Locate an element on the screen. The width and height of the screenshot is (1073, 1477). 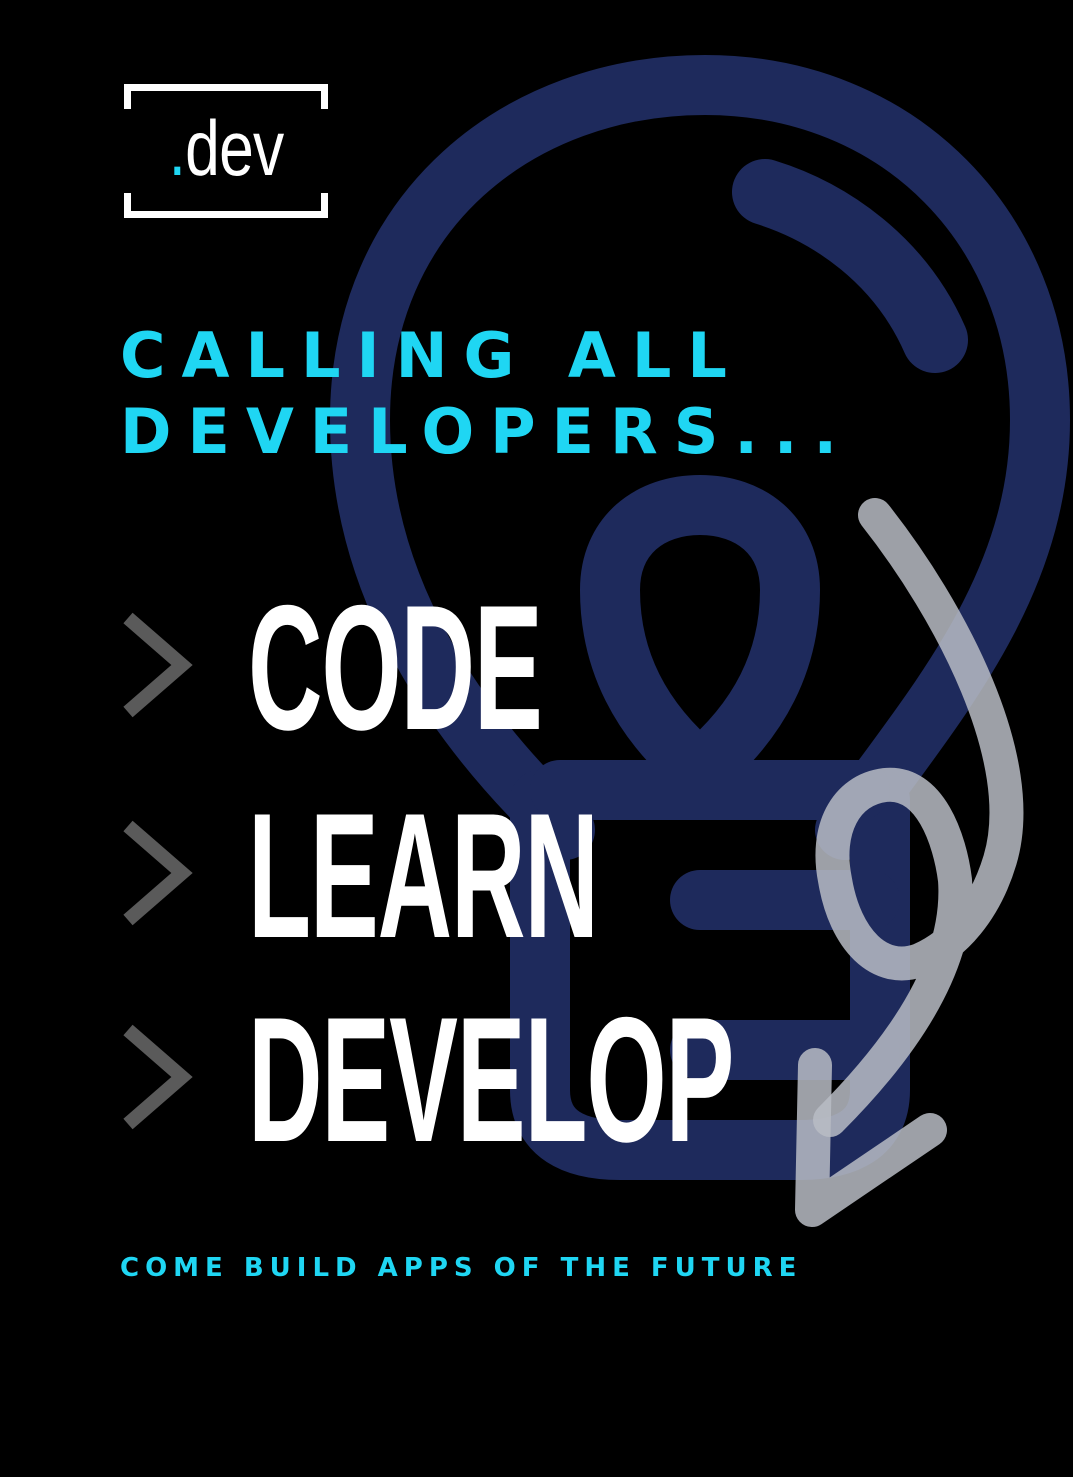
headline-line-1: CALLING ALL is located at coordinates (431, 355).